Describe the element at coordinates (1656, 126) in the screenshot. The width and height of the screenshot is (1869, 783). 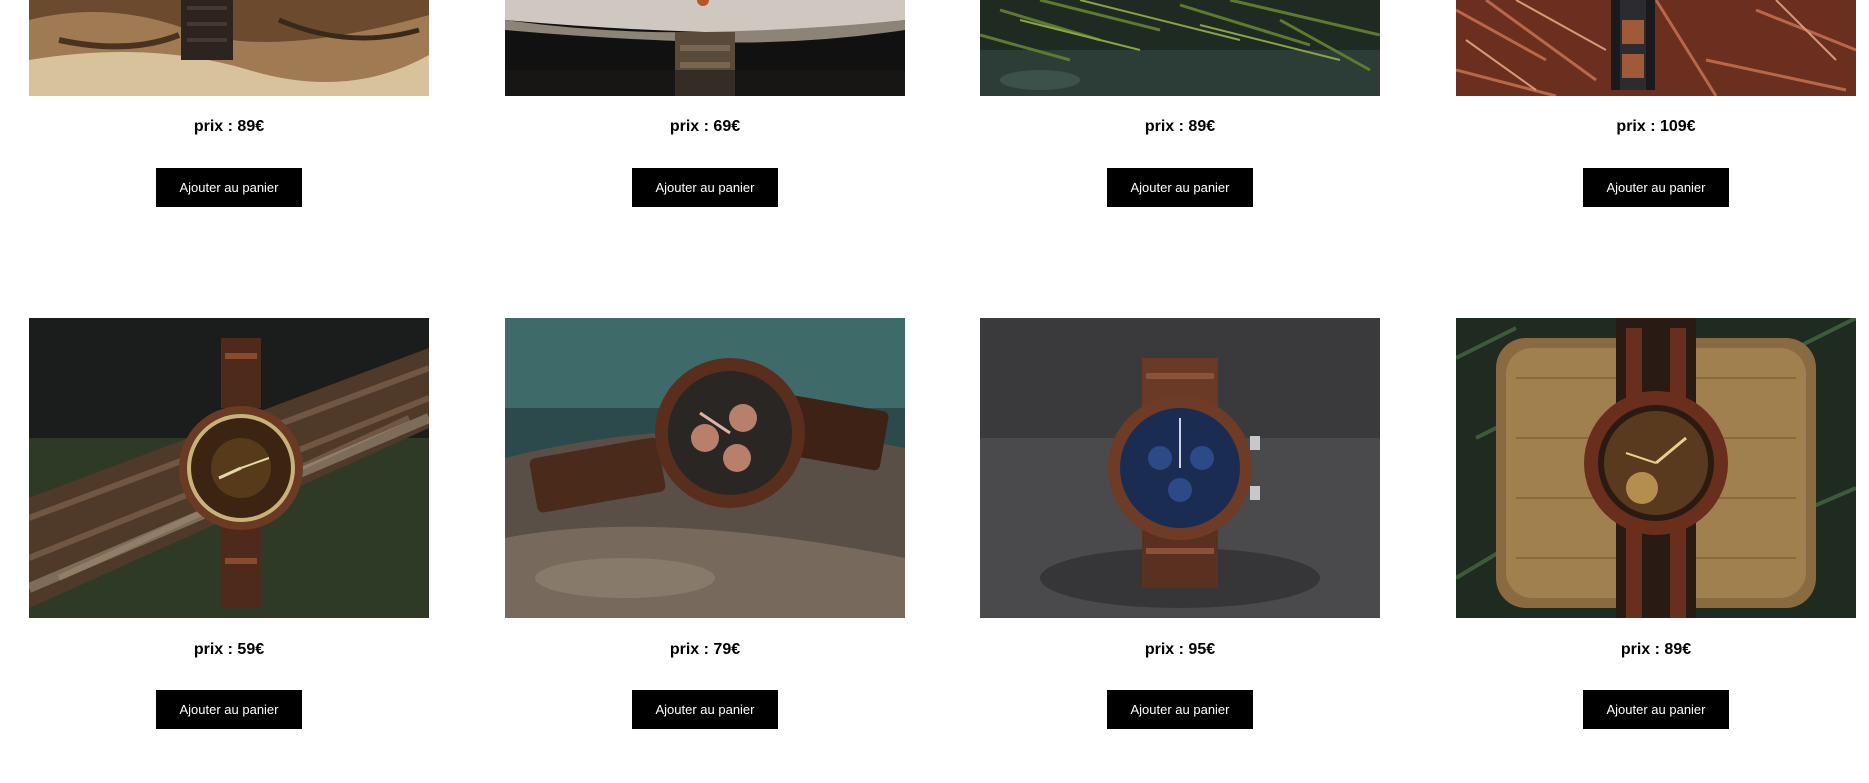
I see `product-price: prix : 109€` at that location.